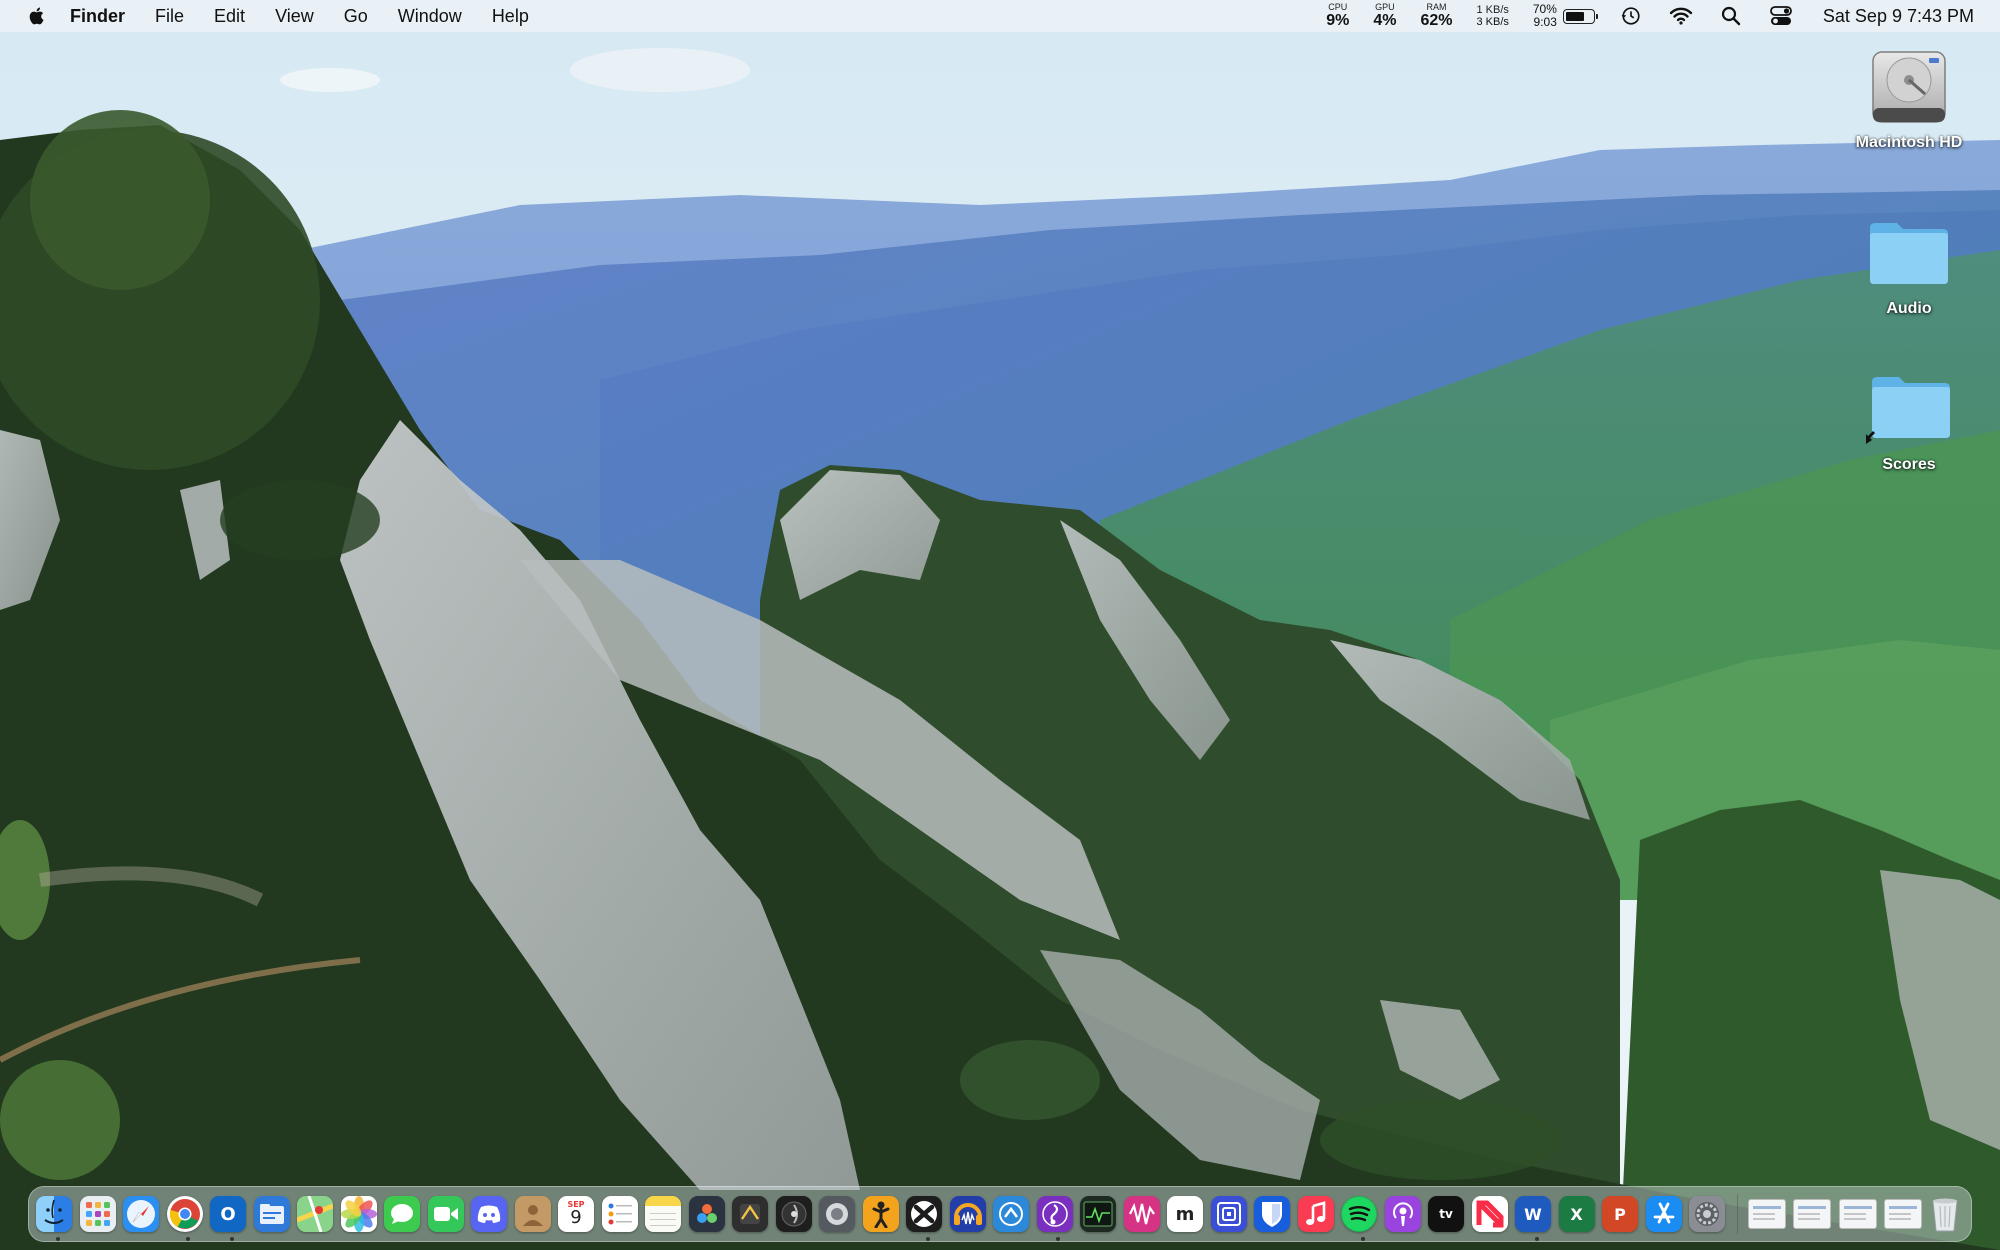 The width and height of the screenshot is (2000, 1250). What do you see at coordinates (532, 1214) in the screenshot?
I see `contacts-icon` at bounding box center [532, 1214].